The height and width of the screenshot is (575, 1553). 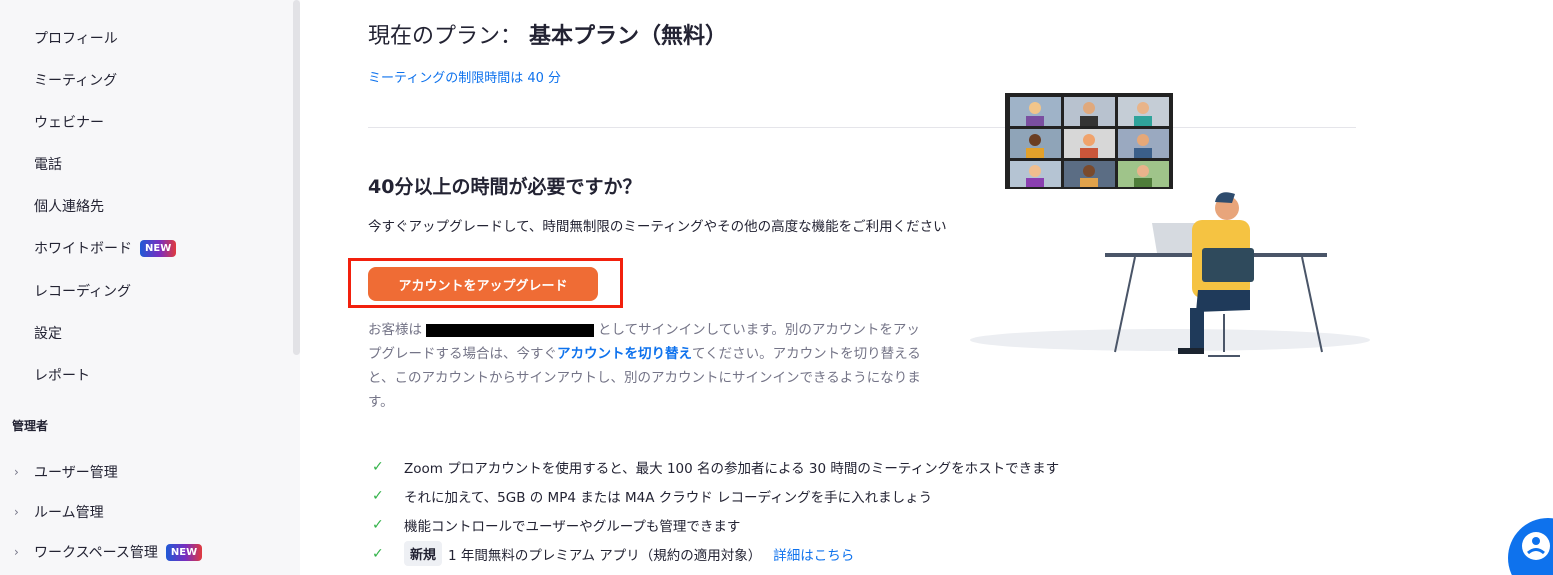 I want to click on sidebar-item-reports: レポート, so click(x=62, y=375).